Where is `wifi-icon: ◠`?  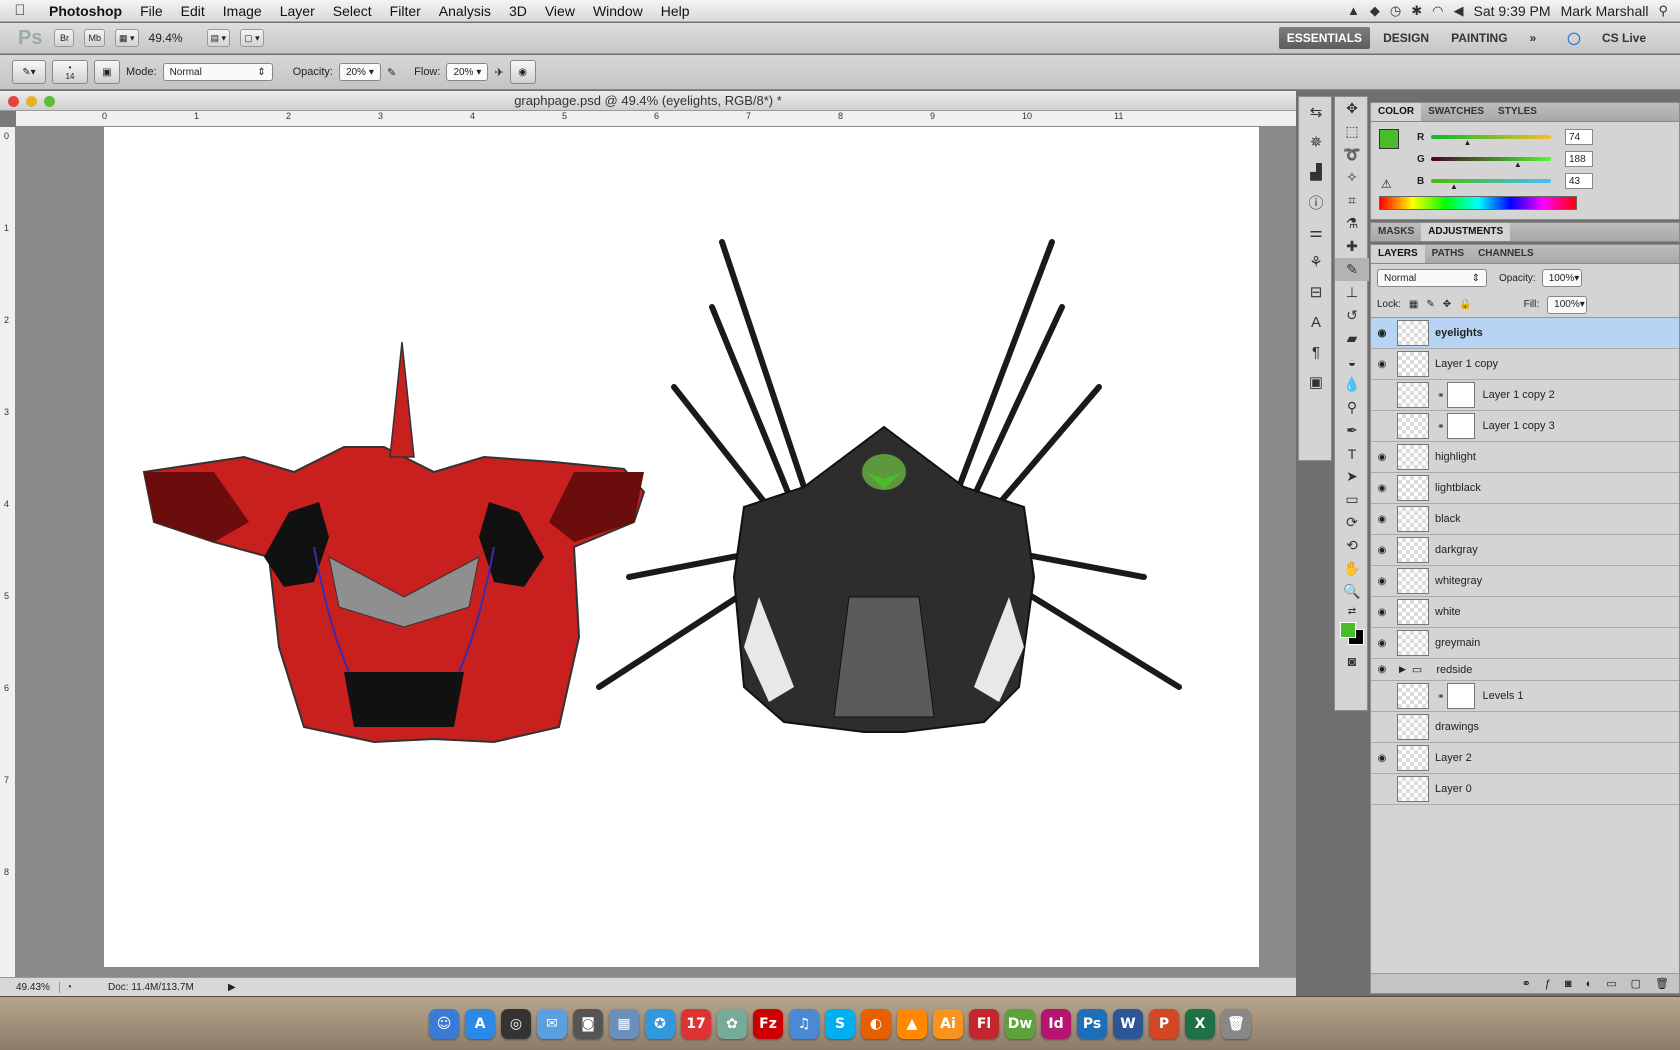
wifi-icon: ◠ is located at coordinates (1437, 11).